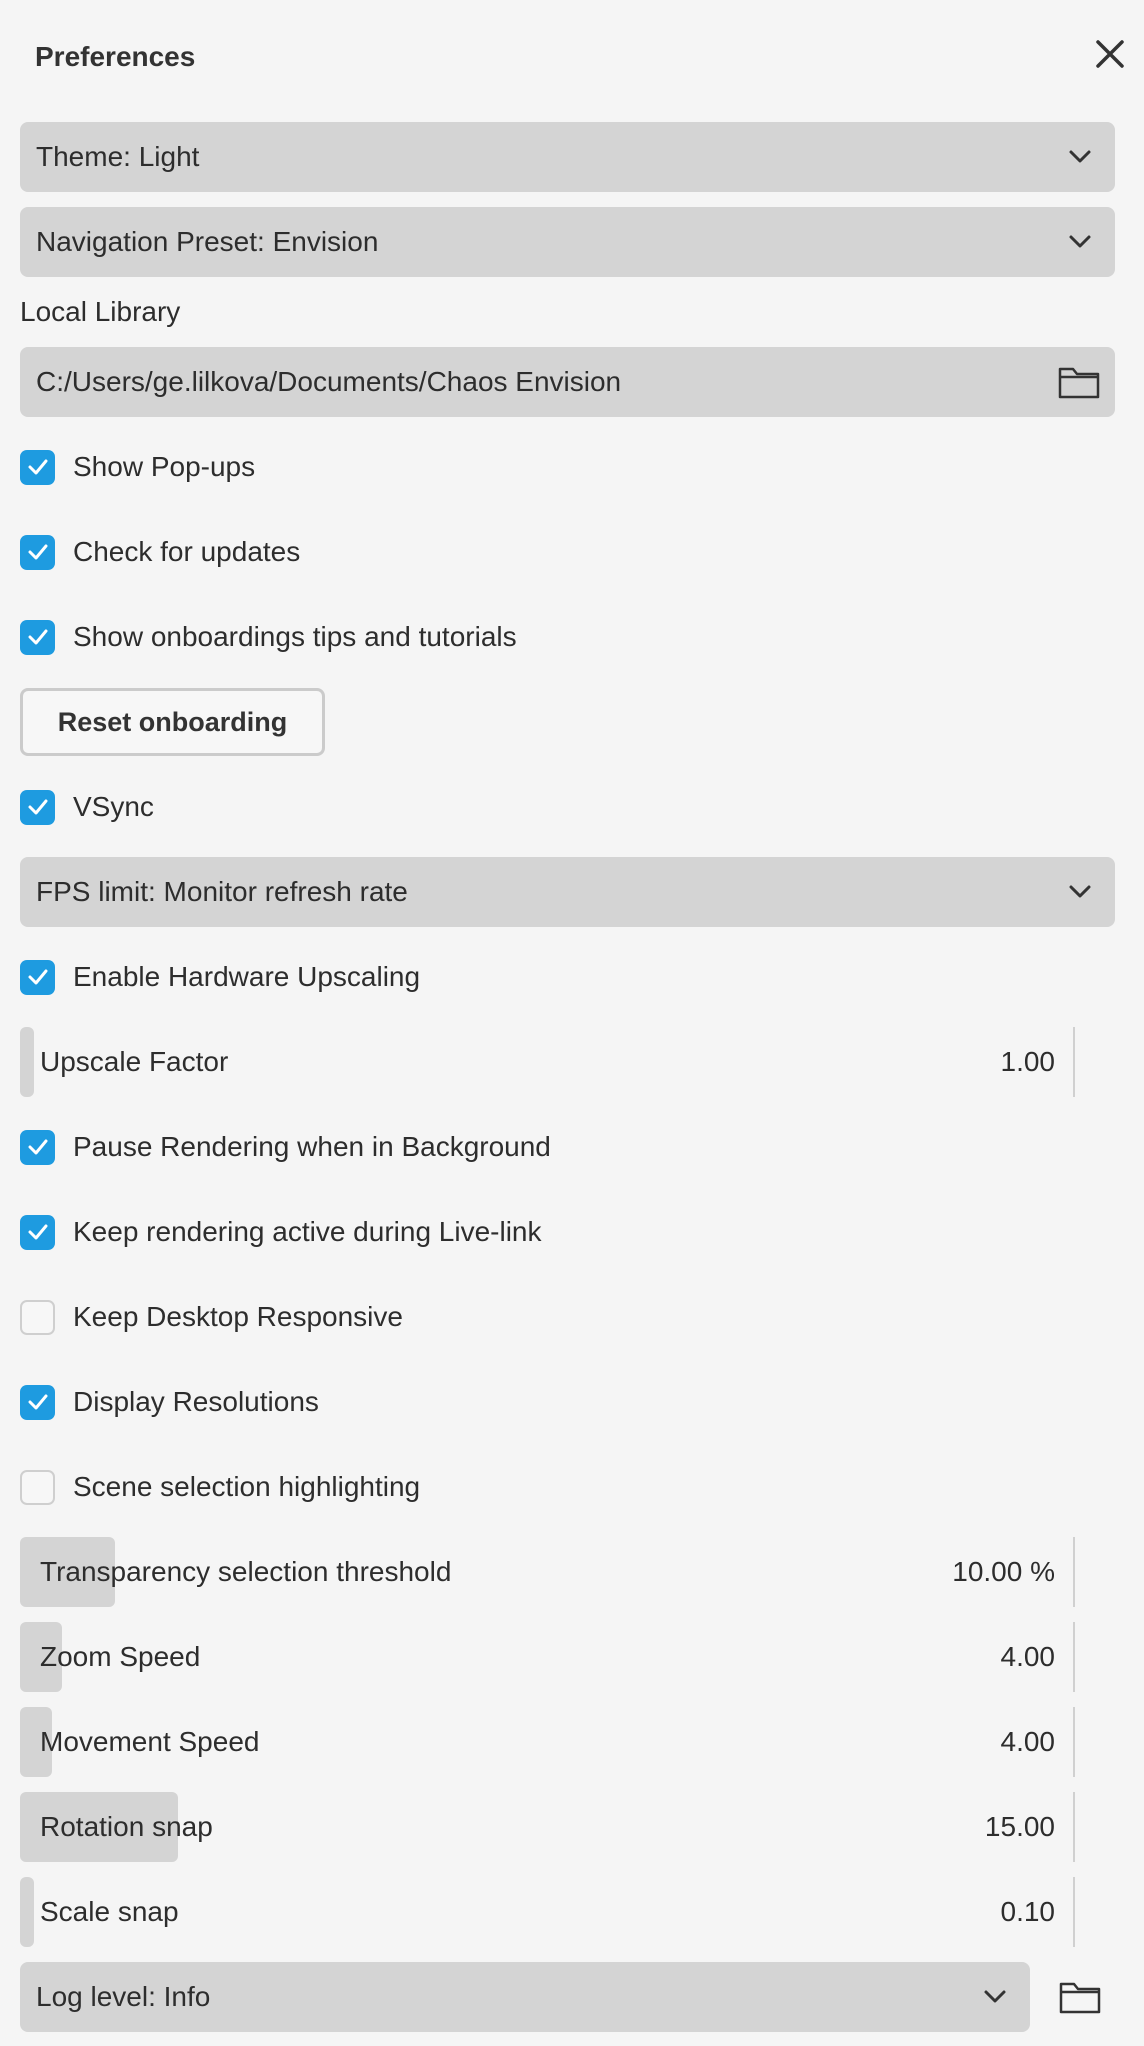 The height and width of the screenshot is (2046, 1144). I want to click on check-updates-checkbox: Check for updates, so click(160, 552).